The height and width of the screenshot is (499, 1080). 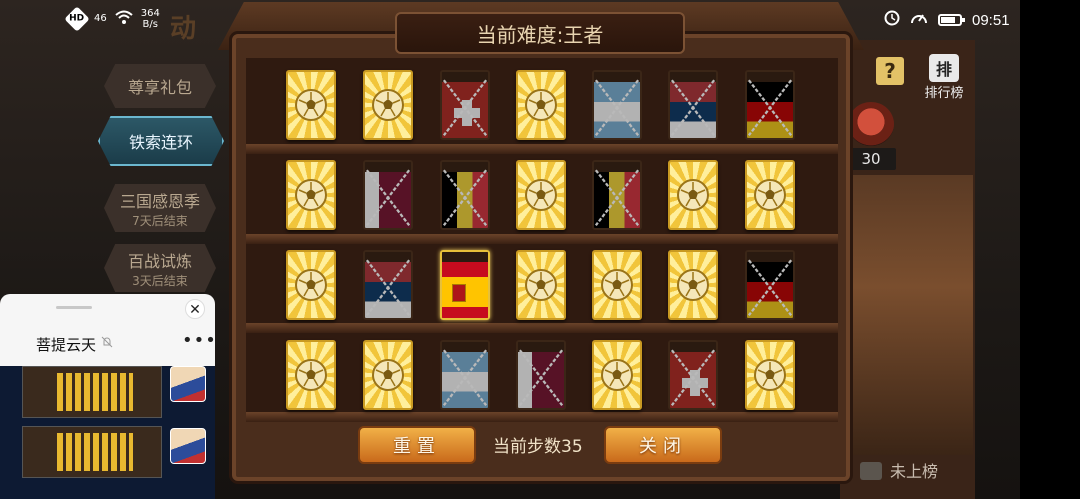 I want to click on mute-icon, so click(x=107, y=343).